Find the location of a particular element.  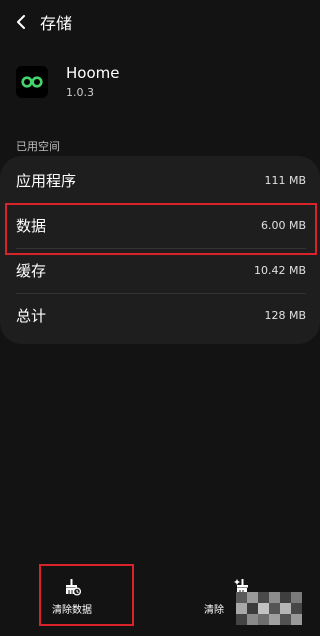

storage-row-apps: 应用程序 111 MB is located at coordinates (160, 180).